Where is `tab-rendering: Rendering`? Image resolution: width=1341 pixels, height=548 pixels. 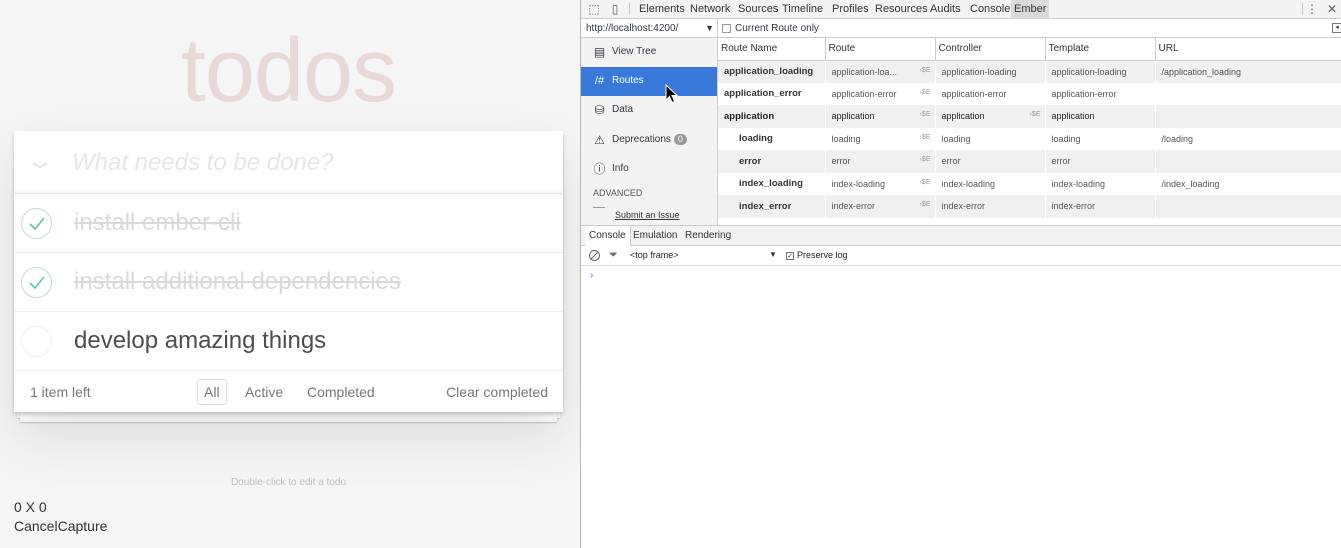
tab-rendering: Rendering is located at coordinates (708, 236).